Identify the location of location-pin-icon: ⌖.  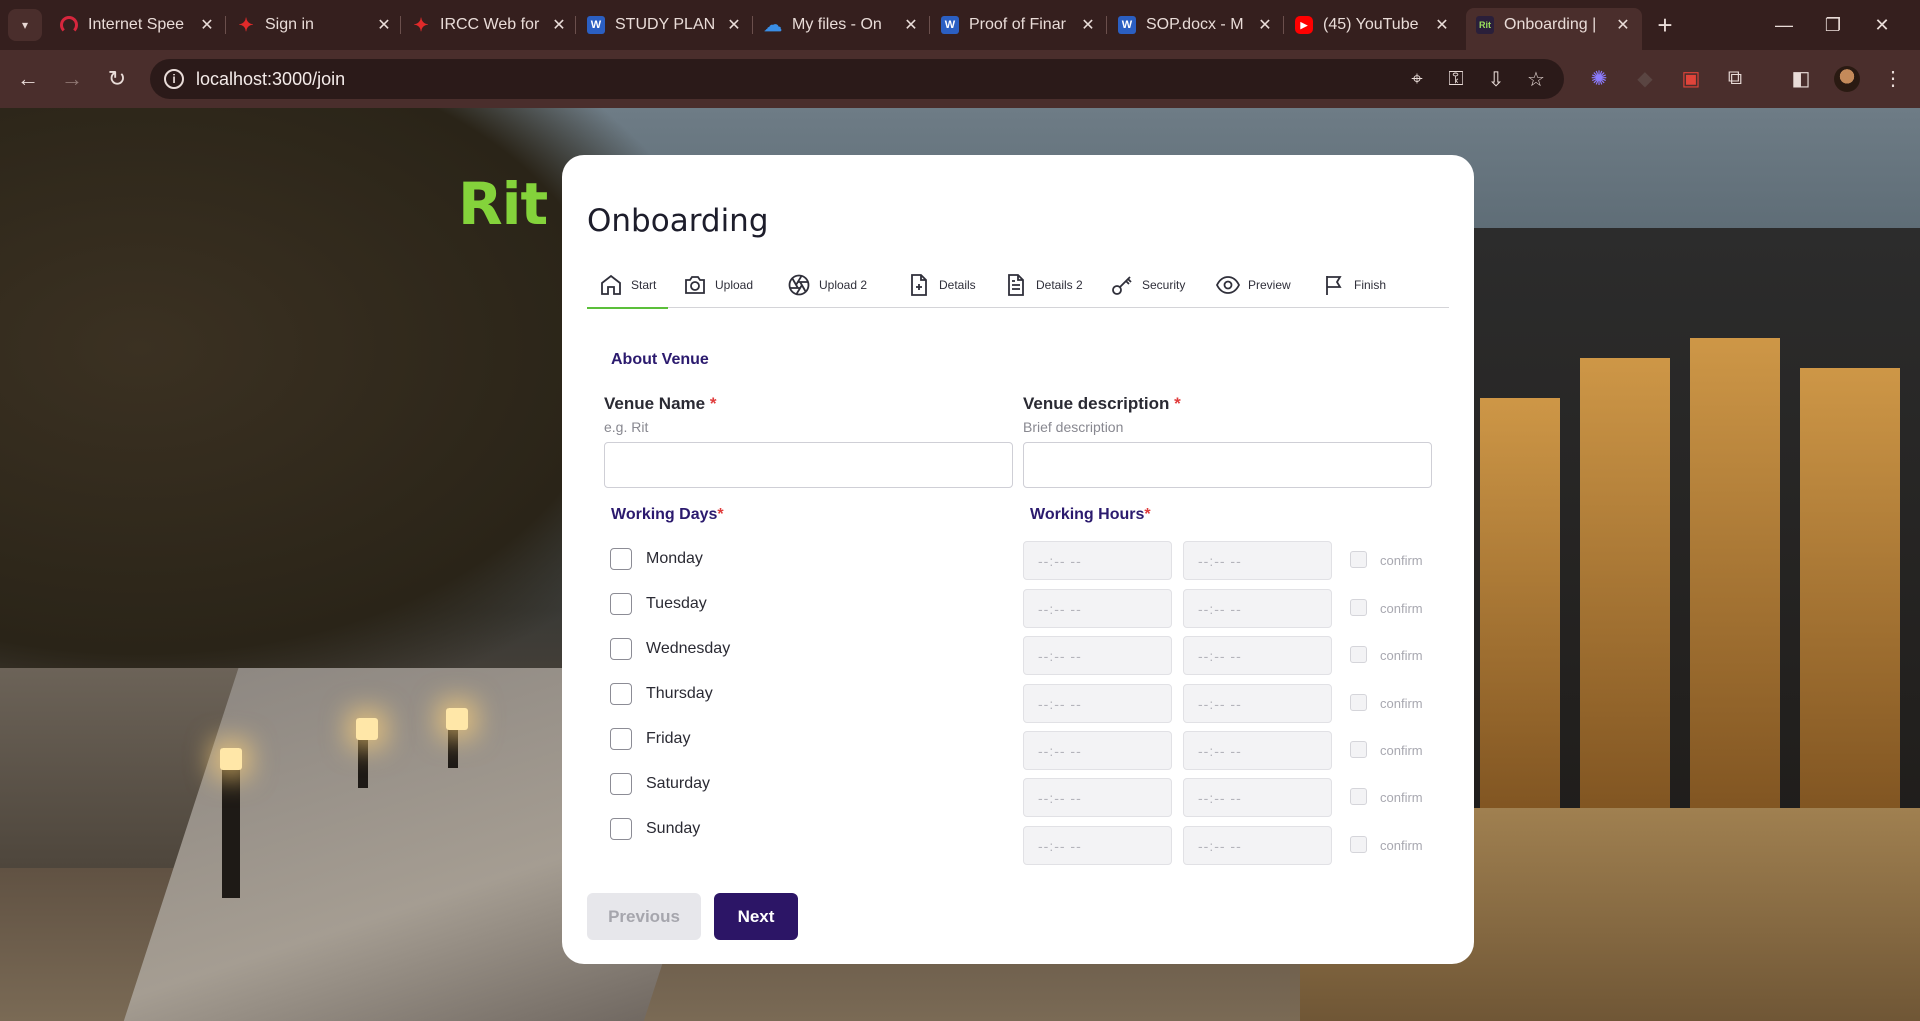
(1417, 79).